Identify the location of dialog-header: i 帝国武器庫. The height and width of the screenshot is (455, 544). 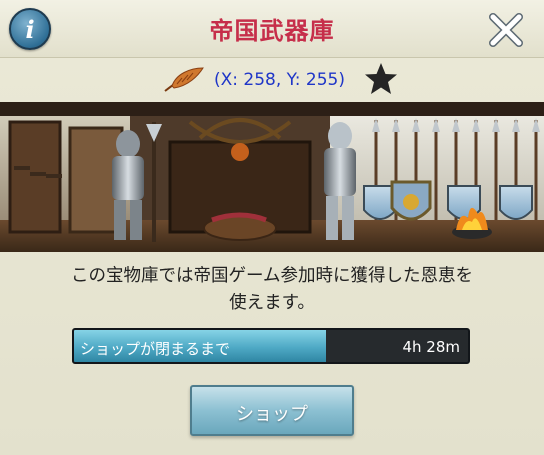
(272, 29).